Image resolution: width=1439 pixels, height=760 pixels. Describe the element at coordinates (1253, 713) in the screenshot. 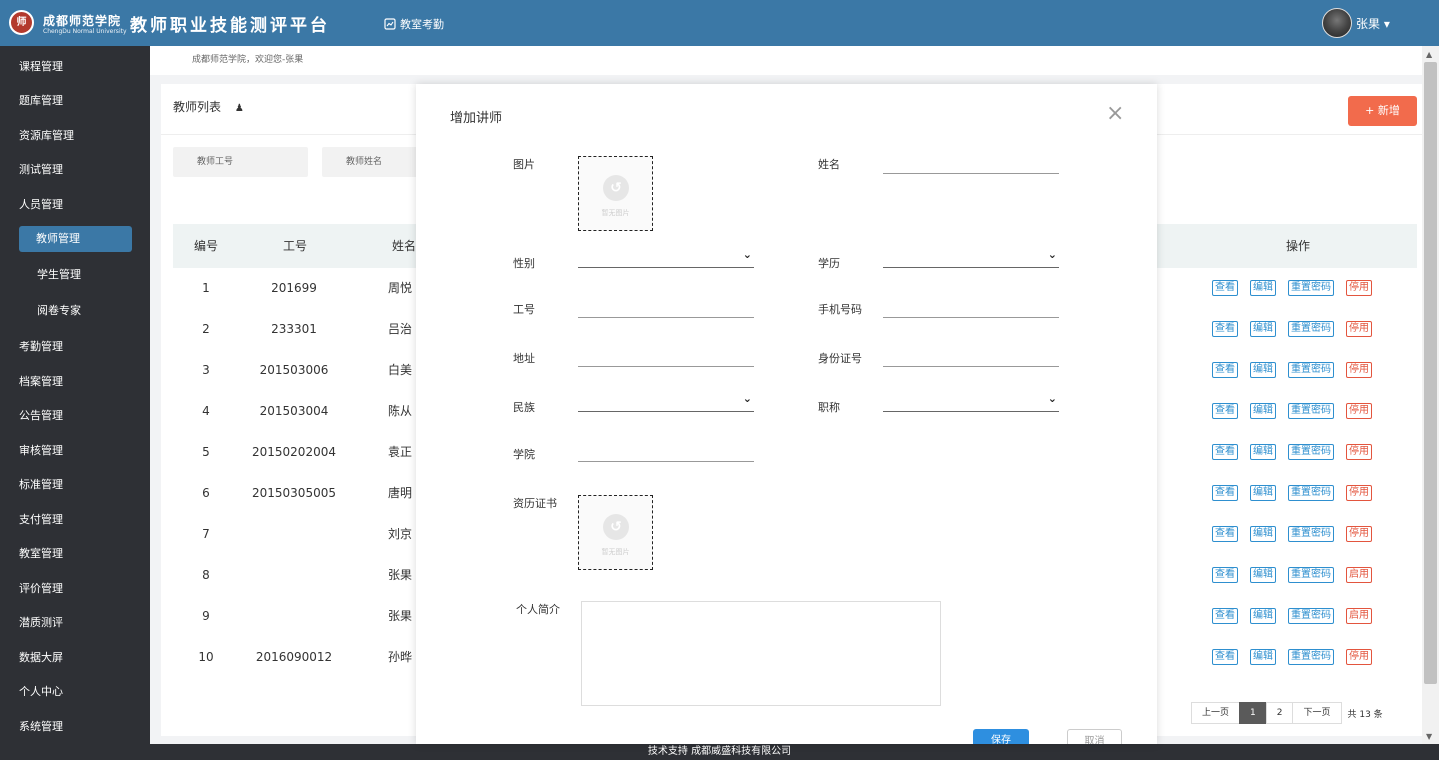

I see `page-1-button: 1` at that location.